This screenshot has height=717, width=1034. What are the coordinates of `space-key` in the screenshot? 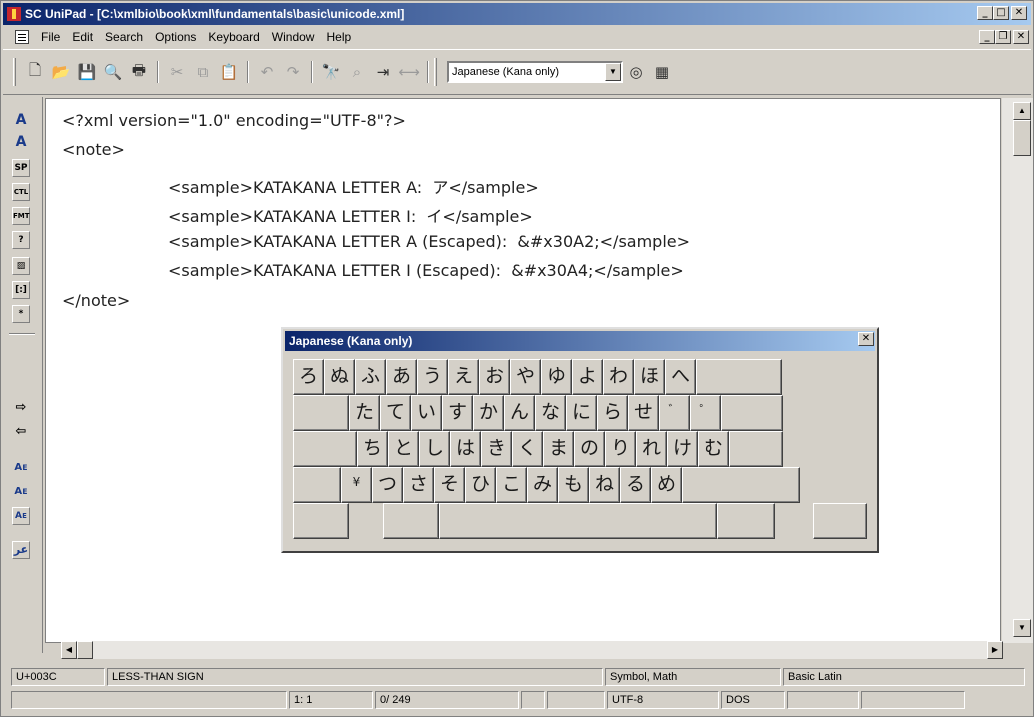 It's located at (578, 521).